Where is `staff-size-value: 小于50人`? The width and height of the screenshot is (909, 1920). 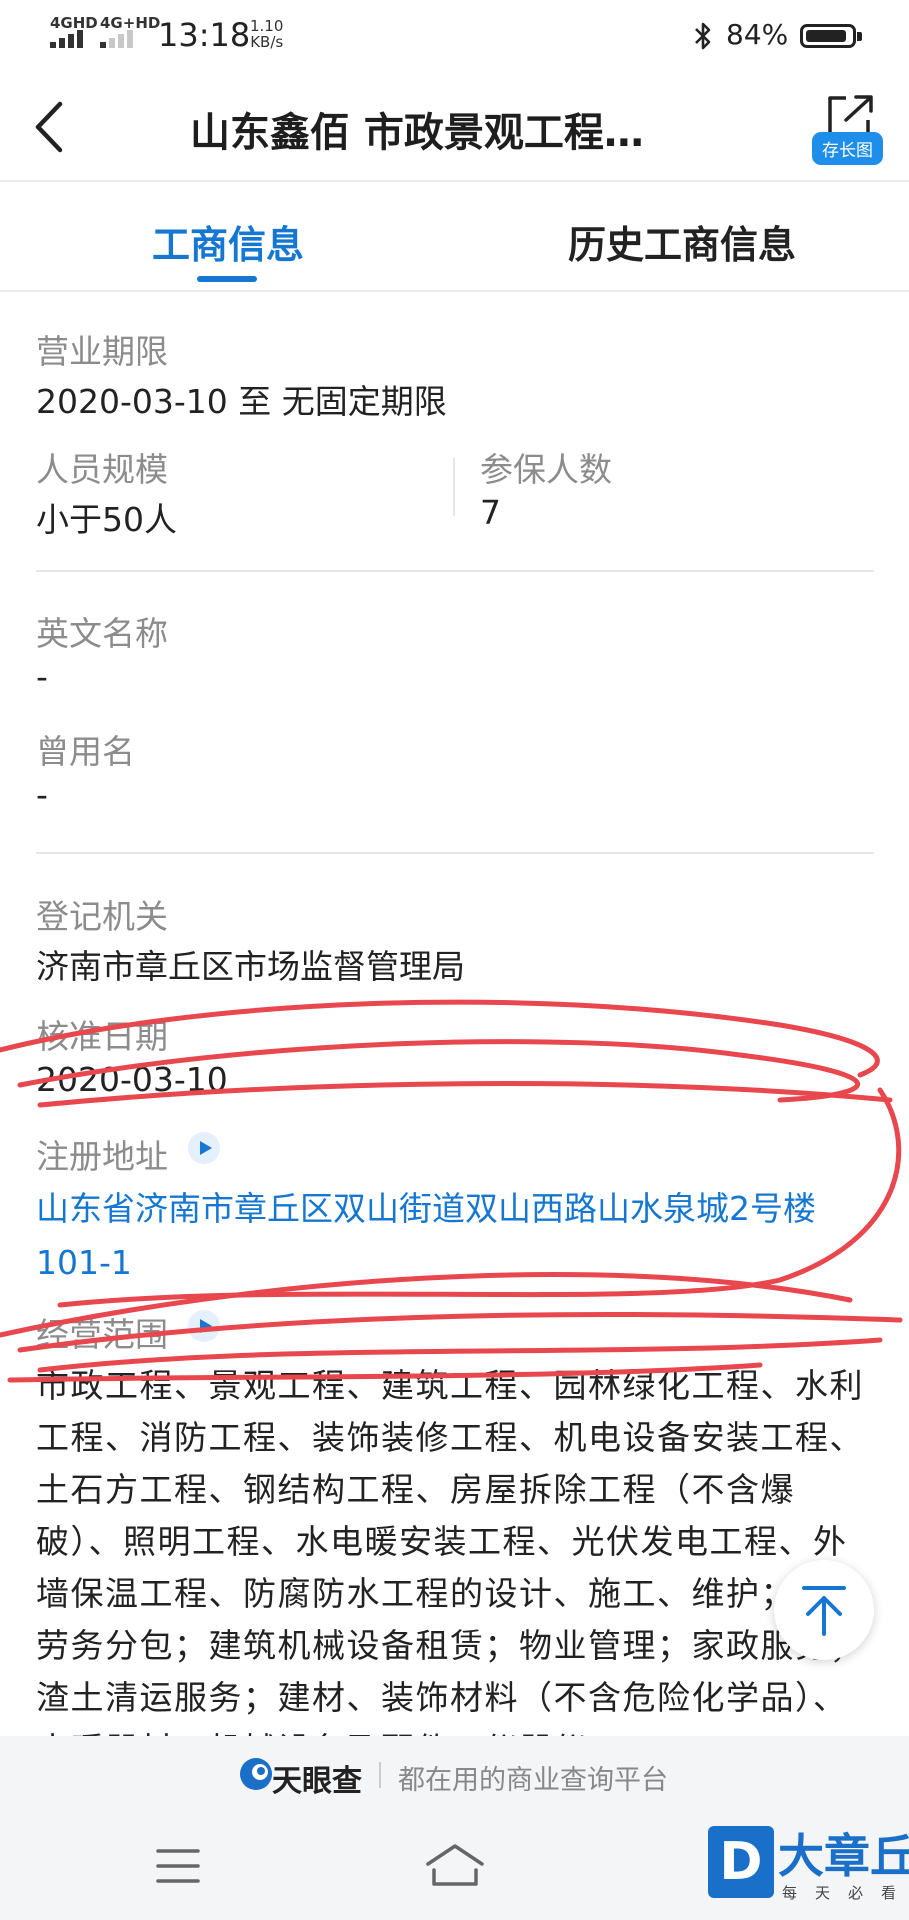 staff-size-value: 小于50人 is located at coordinates (106, 519).